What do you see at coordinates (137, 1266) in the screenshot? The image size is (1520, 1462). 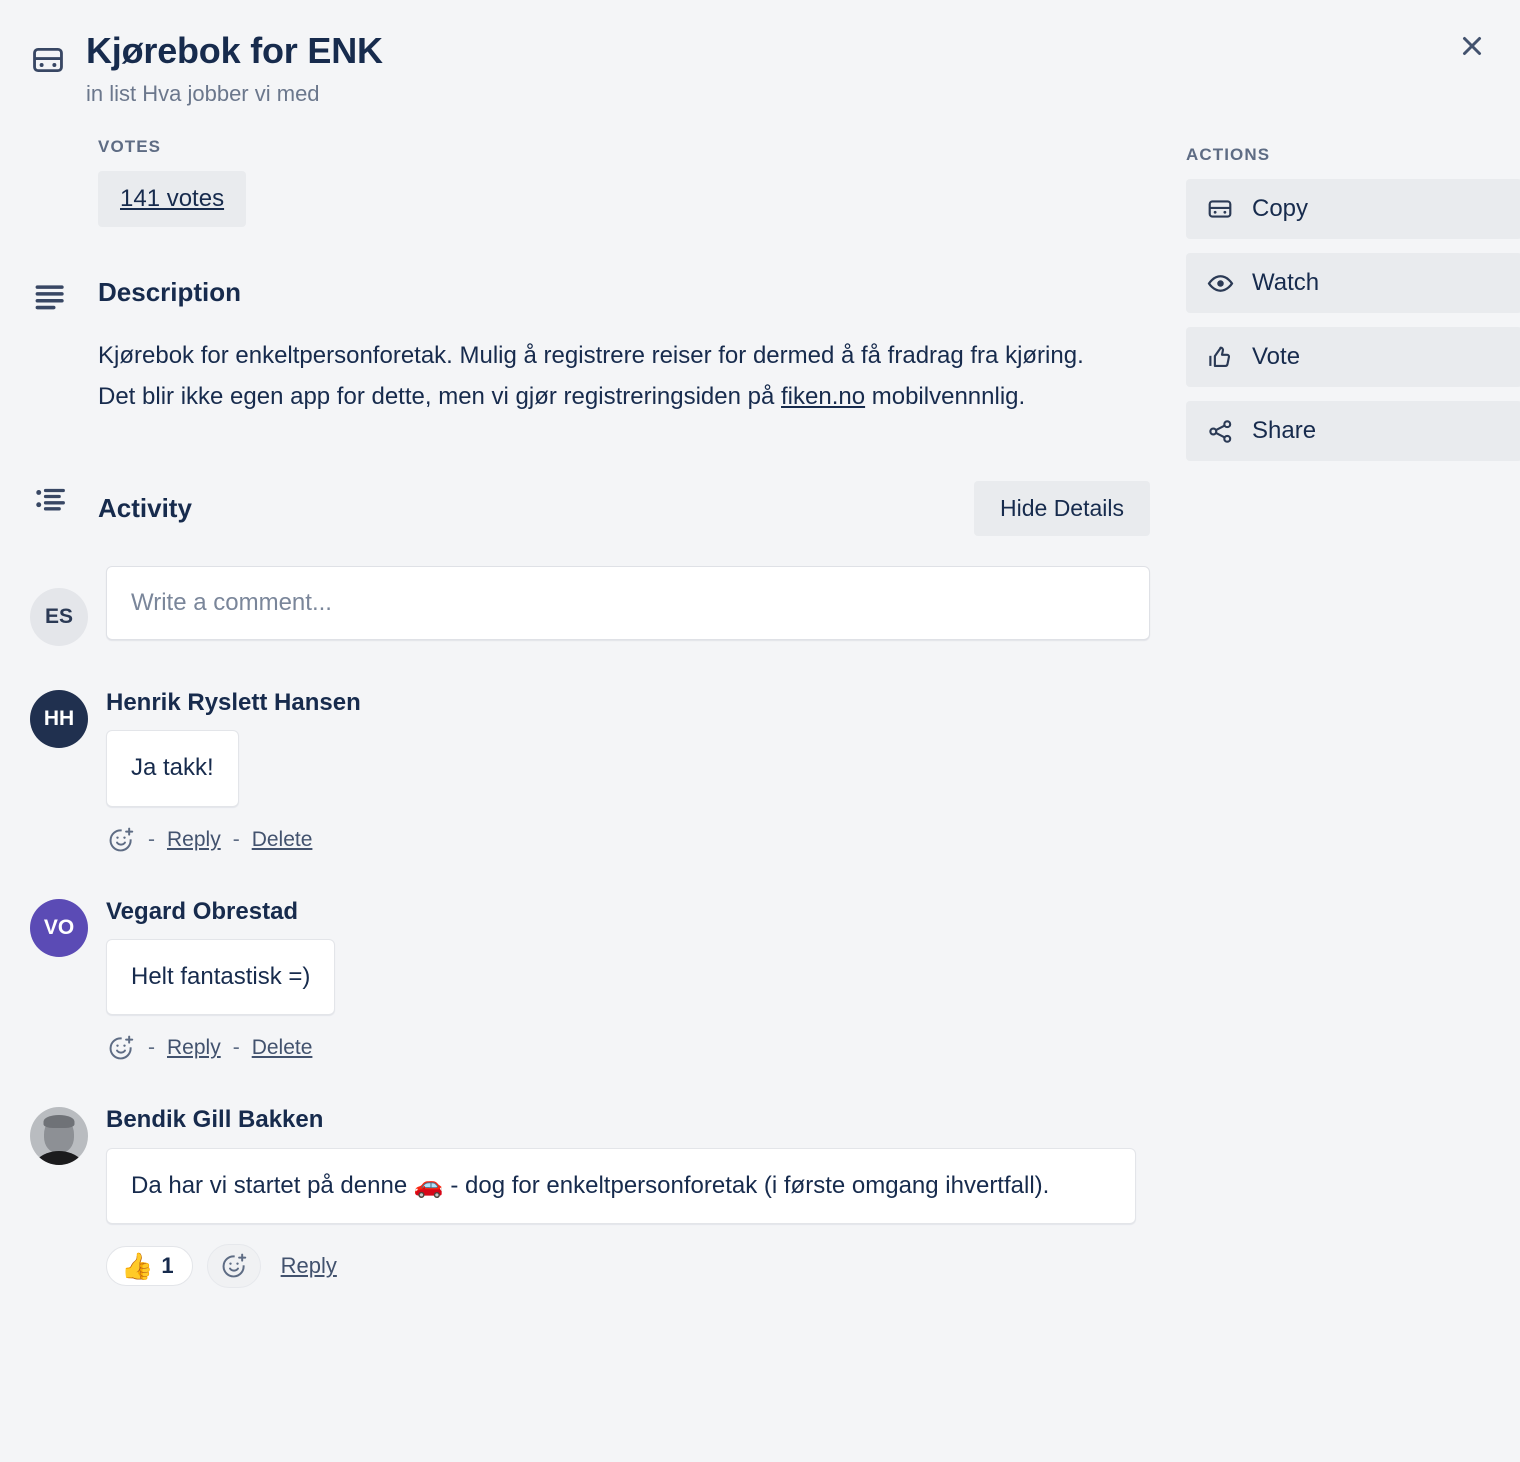 I see `thumbs-up-emoji: 👍` at bounding box center [137, 1266].